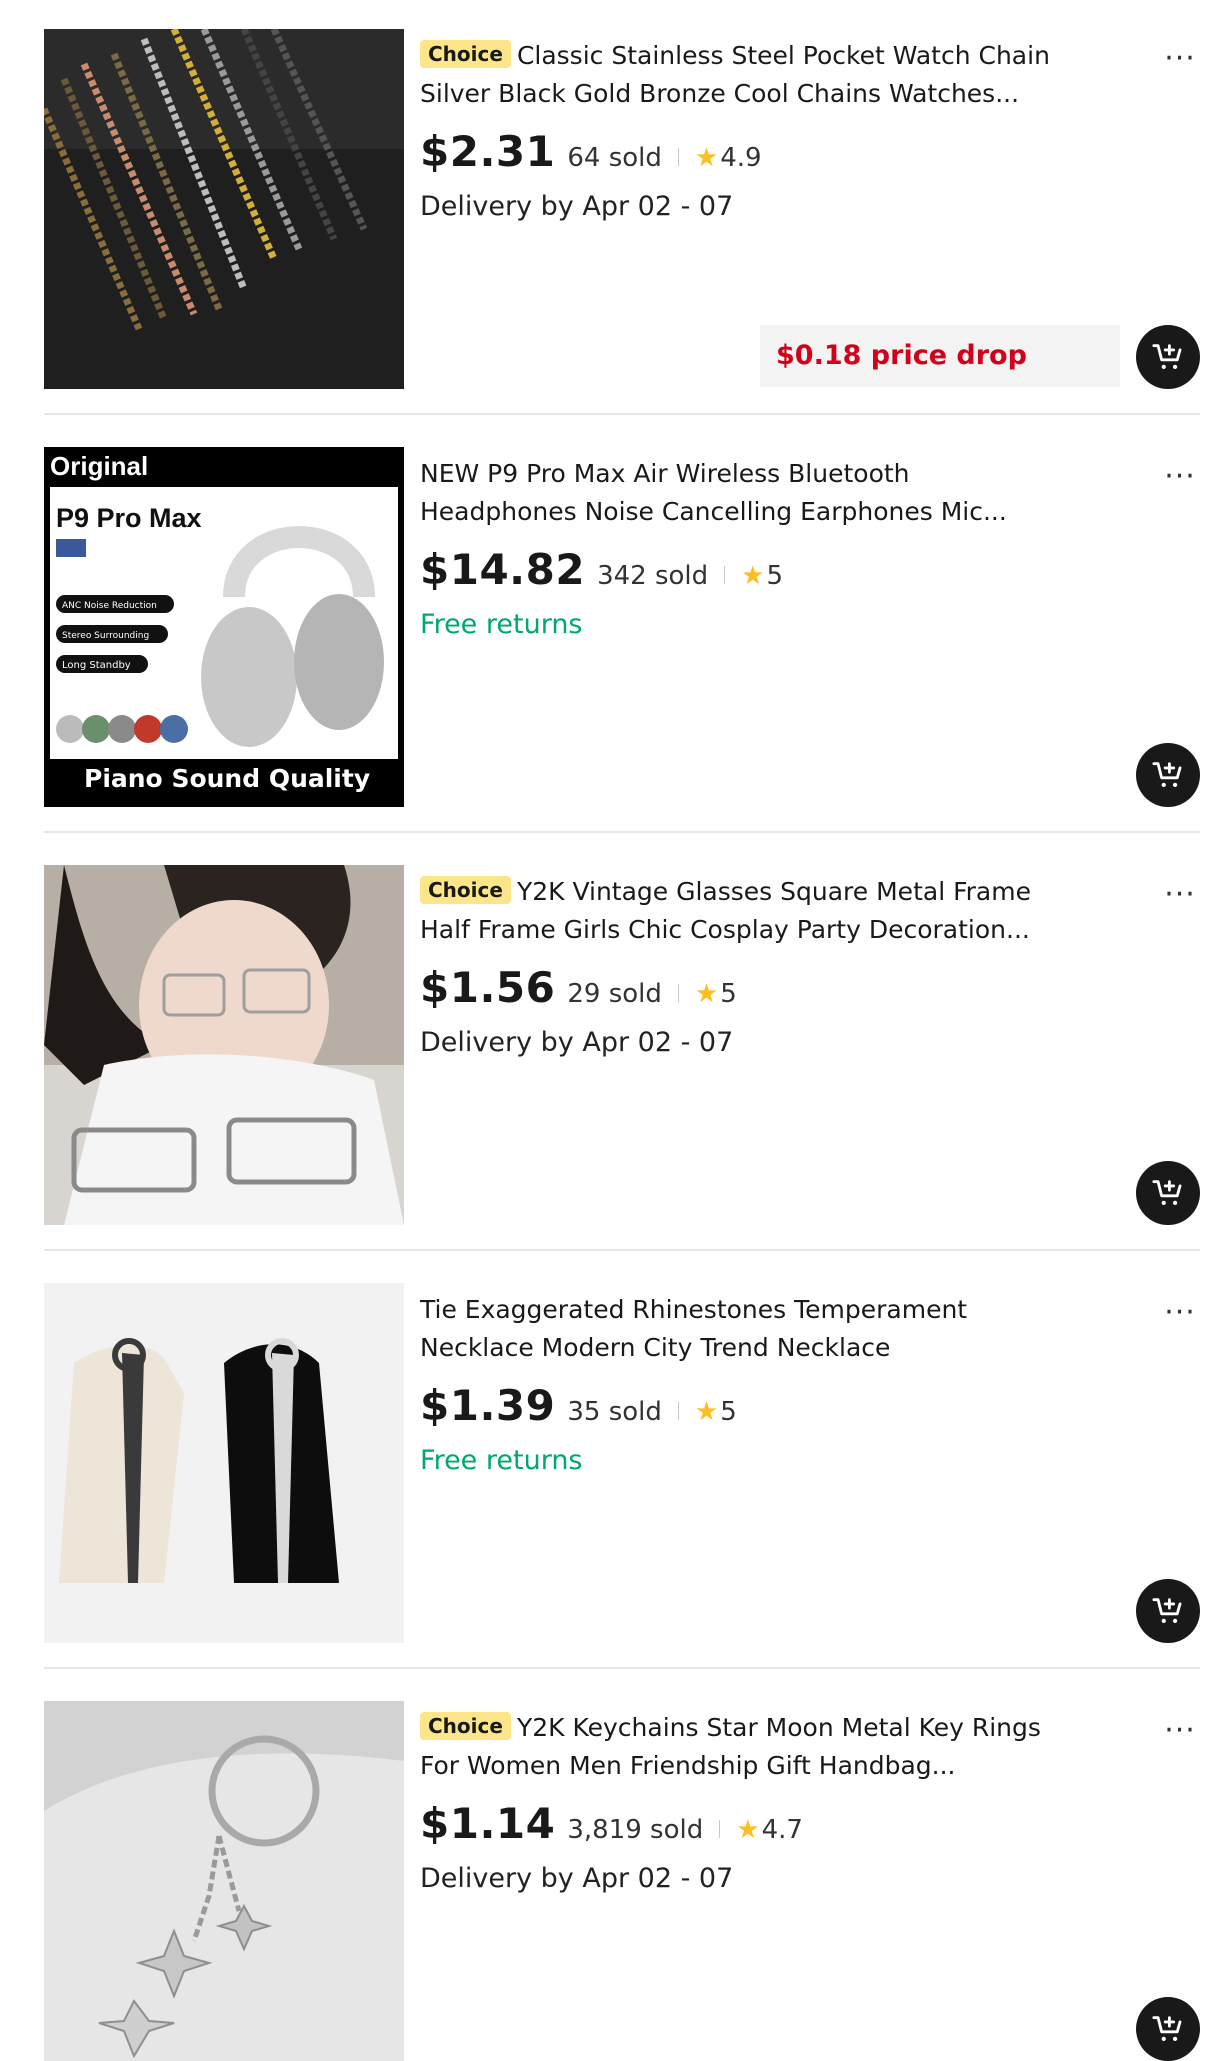 The width and height of the screenshot is (1219, 2061). I want to click on sold-count: 29 sold, so click(614, 994).